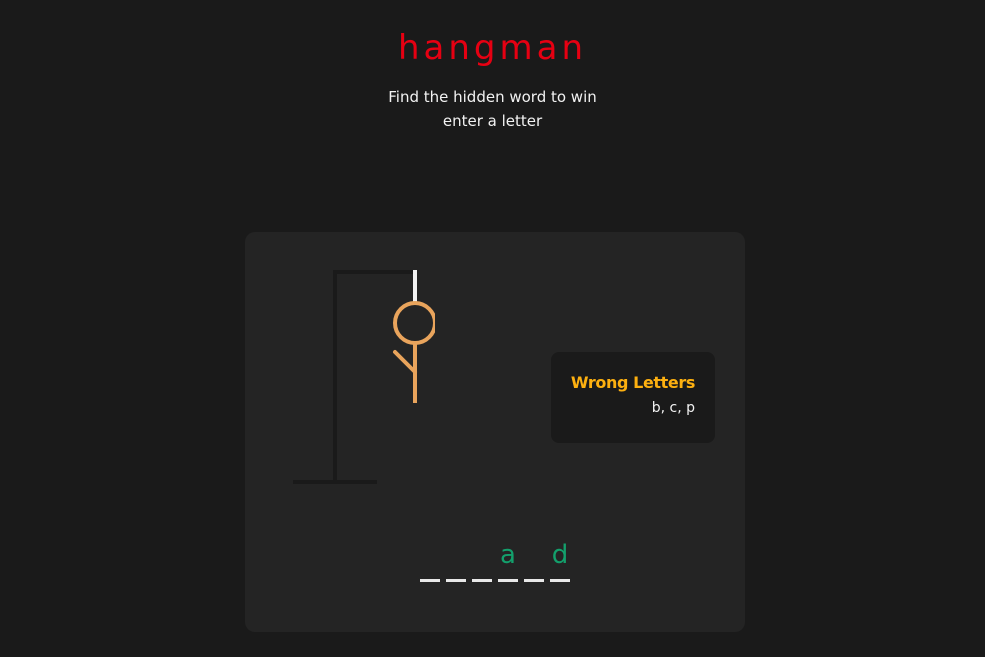 The width and height of the screenshot is (985, 657). Describe the element at coordinates (414, 323) in the screenshot. I see `figure-head` at that location.